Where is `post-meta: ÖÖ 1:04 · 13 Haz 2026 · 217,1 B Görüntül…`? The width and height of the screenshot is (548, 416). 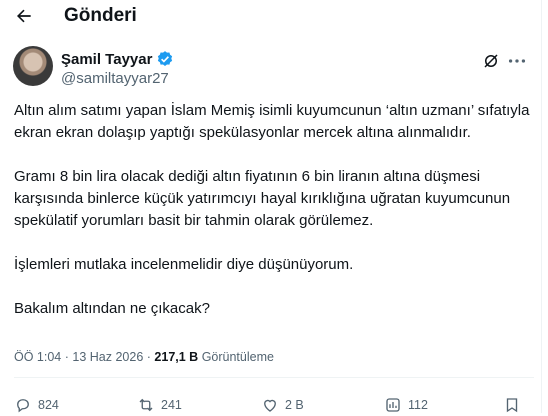 post-meta: ÖÖ 1:04 · 13 Haz 2026 · 217,1 B Görüntül… is located at coordinates (144, 357).